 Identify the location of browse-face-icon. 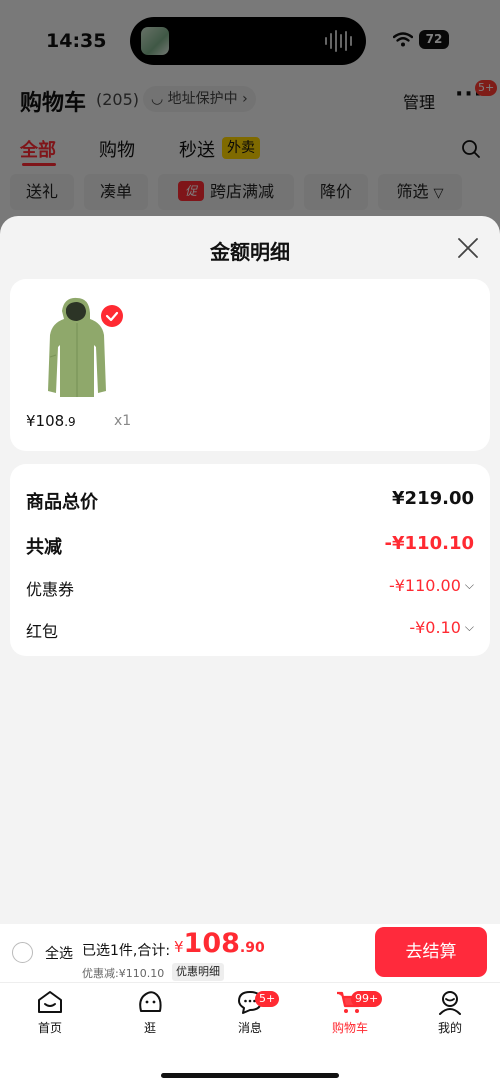
(150, 1001).